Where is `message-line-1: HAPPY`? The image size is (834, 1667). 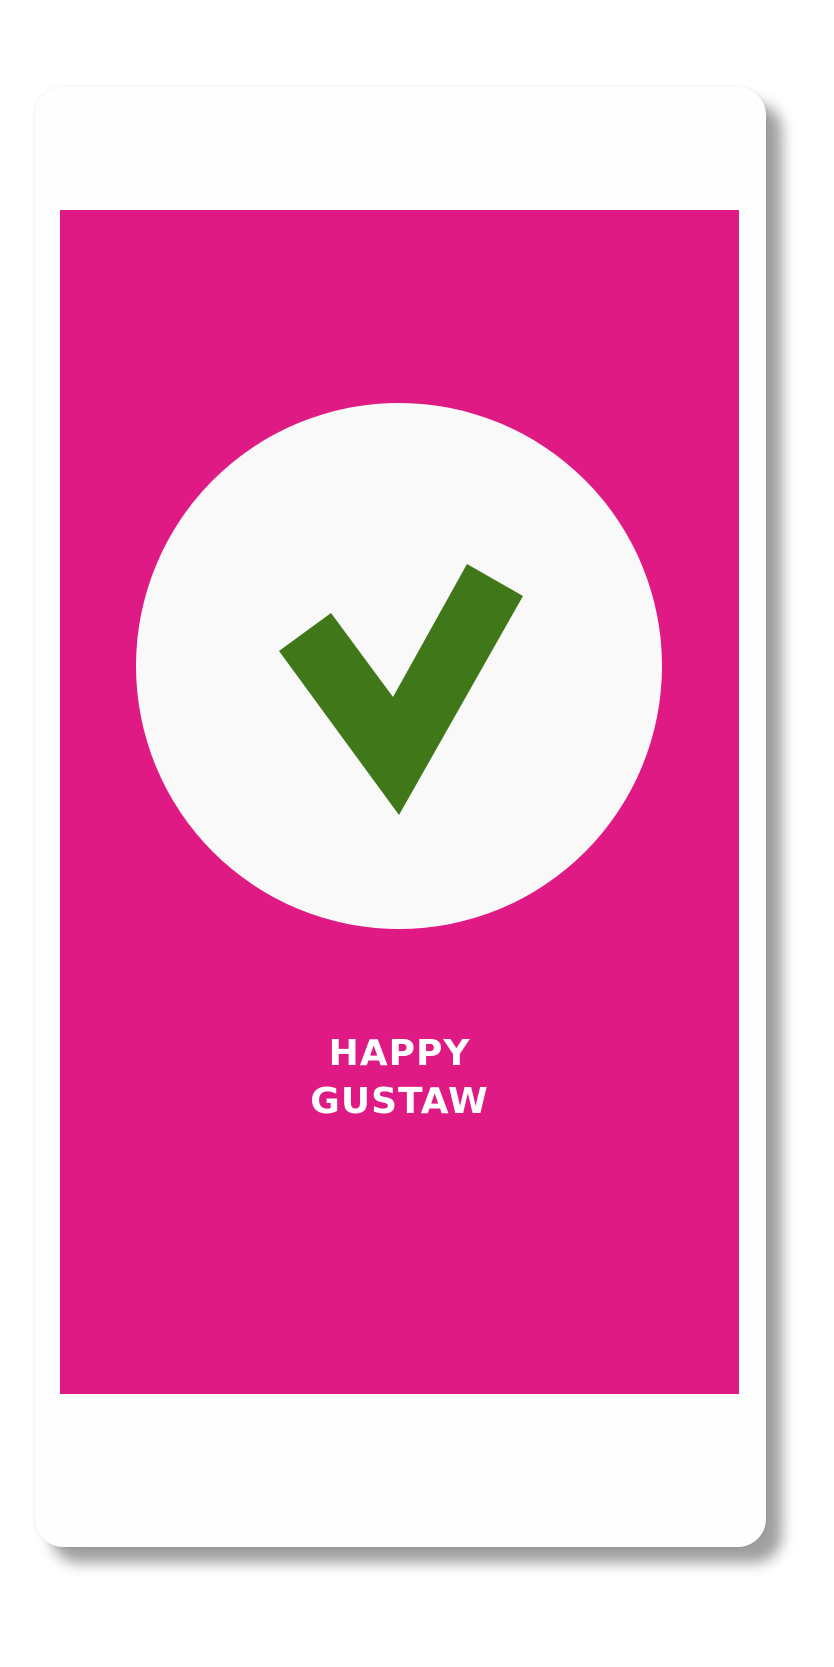
message-line-1: HAPPY is located at coordinates (399, 1053).